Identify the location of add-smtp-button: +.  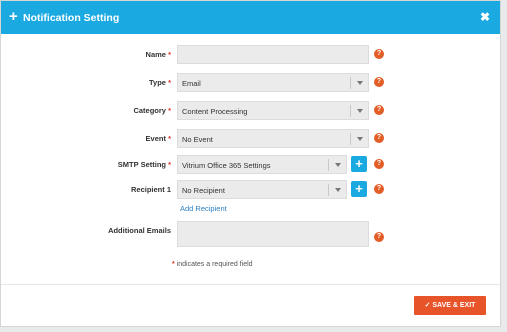
(359, 164).